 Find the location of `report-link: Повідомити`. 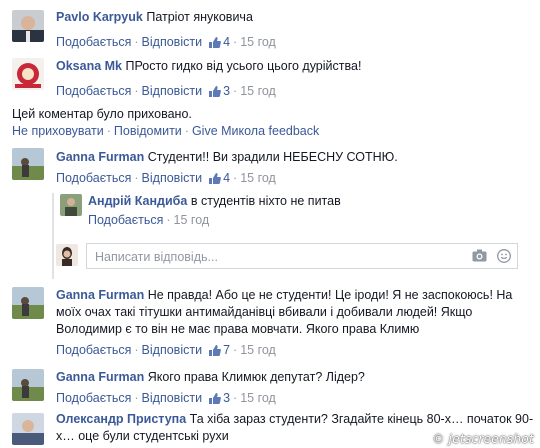

report-link: Повідомити is located at coordinates (148, 131).